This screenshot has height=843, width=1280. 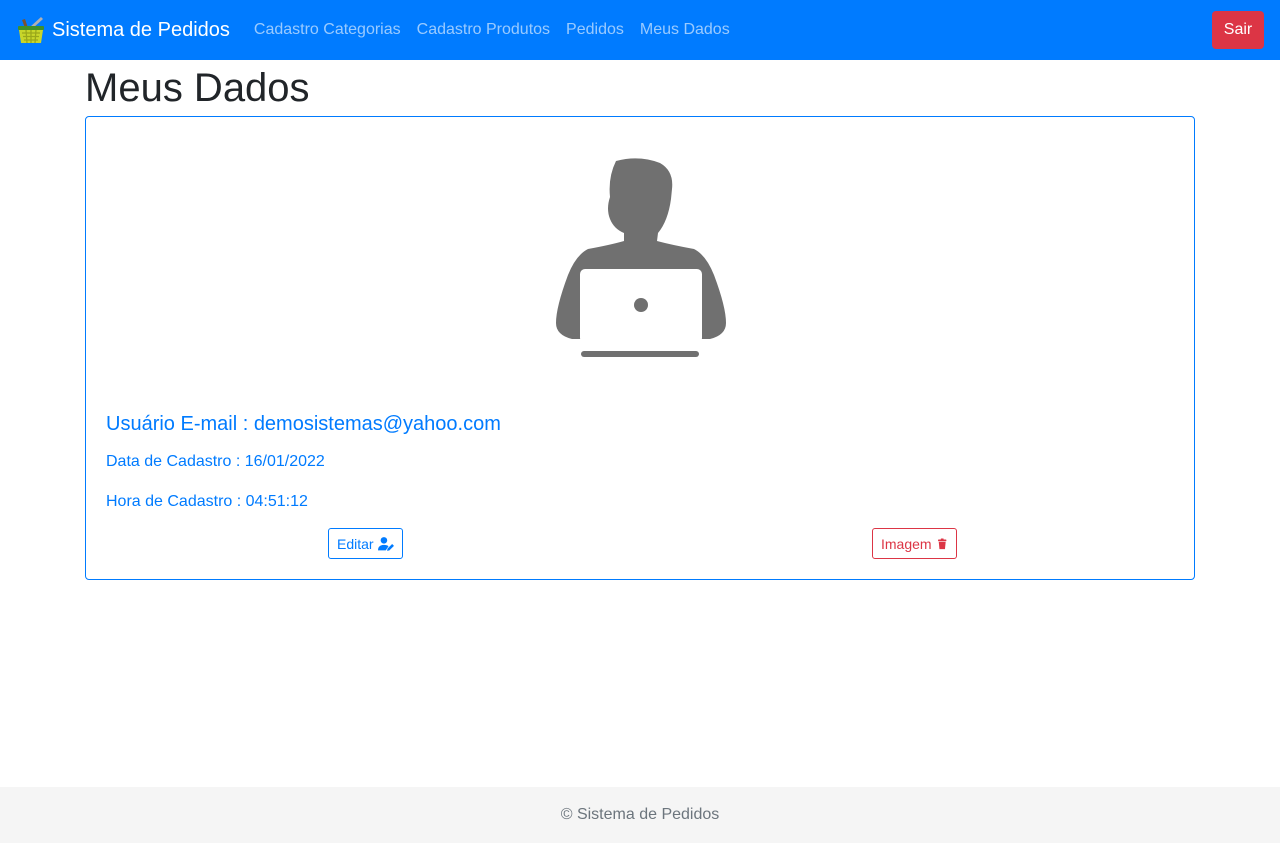 What do you see at coordinates (141, 29) in the screenshot?
I see `brand-title: Sistema de Pedidos` at bounding box center [141, 29].